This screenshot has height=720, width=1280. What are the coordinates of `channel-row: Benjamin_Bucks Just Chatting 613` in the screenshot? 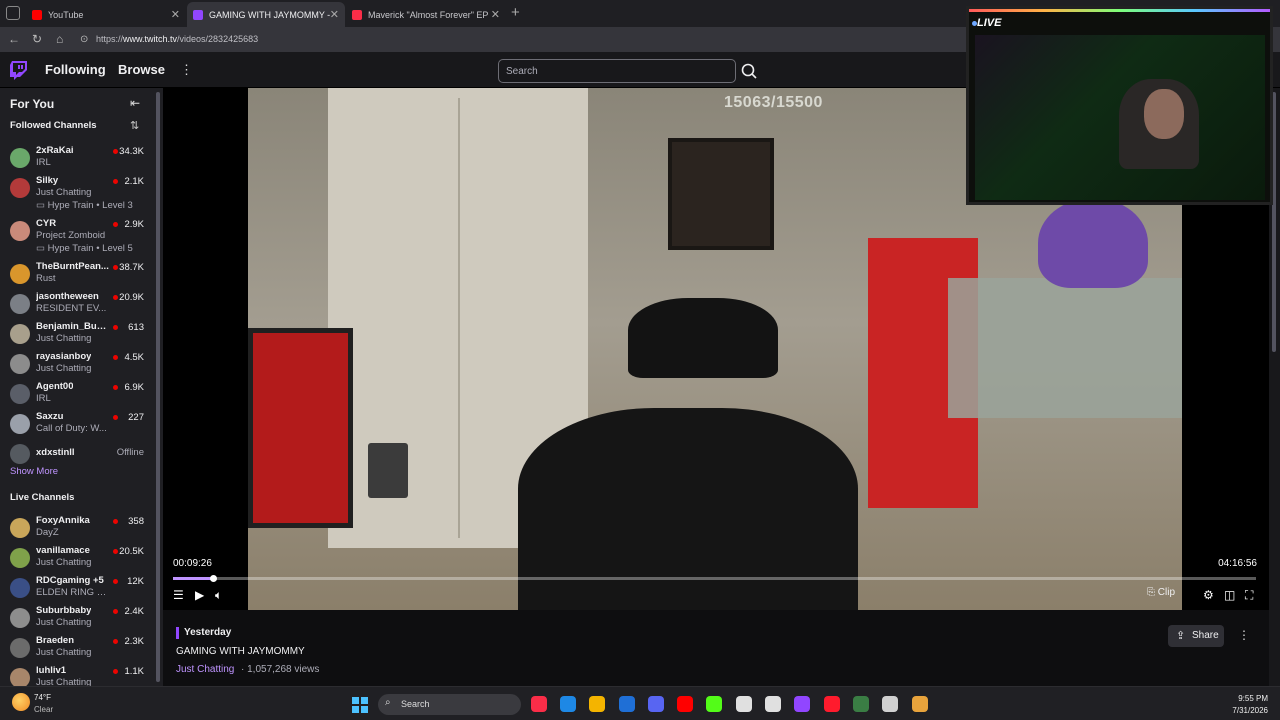 It's located at (77, 334).